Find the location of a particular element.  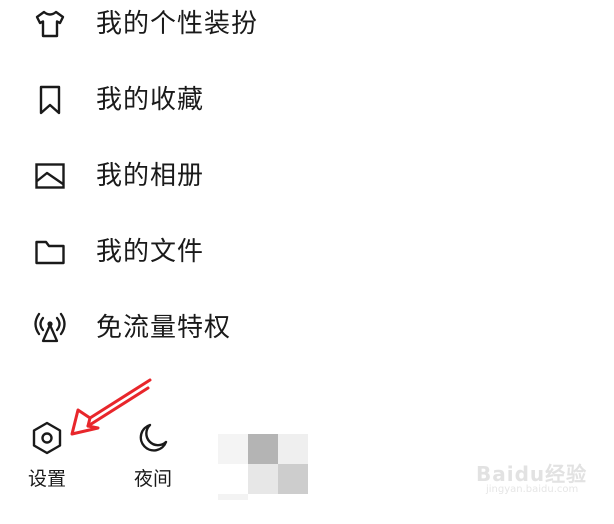

menu-item-label: 我的文件 is located at coordinates (150, 252).